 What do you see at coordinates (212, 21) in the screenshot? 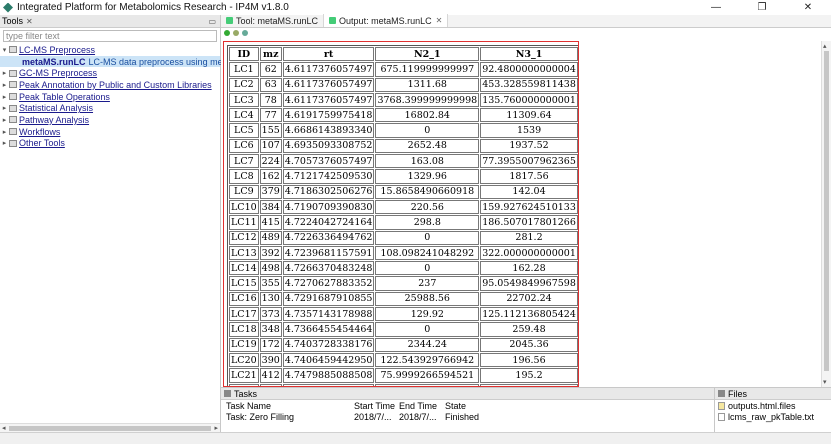
I see `minimize-view-icon: ▭` at bounding box center [212, 21].